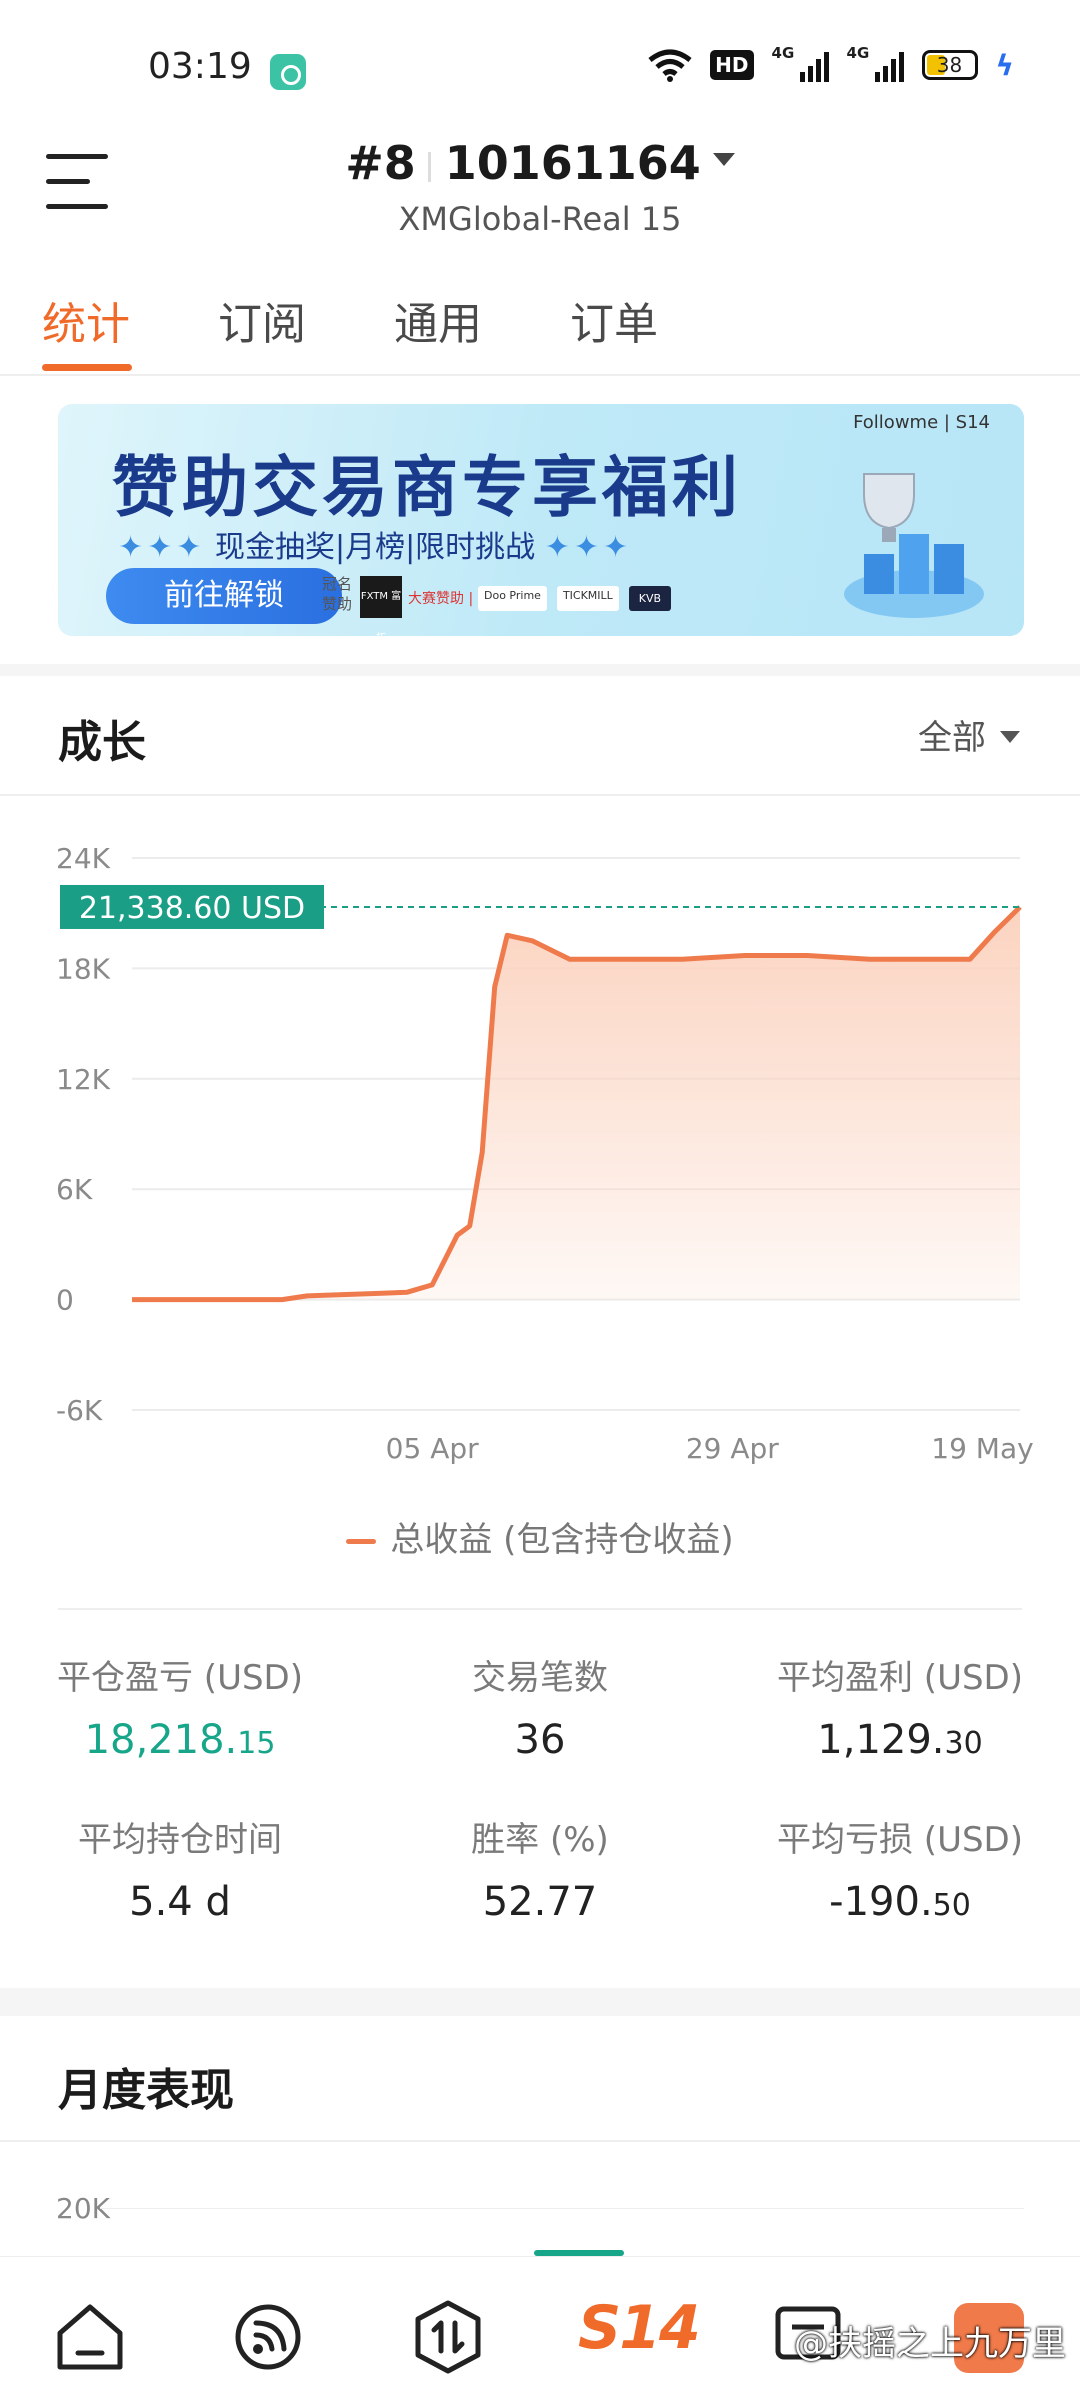 The width and height of the screenshot is (1080, 2400). I want to click on stat-value: 1,129.30, so click(900, 1740).